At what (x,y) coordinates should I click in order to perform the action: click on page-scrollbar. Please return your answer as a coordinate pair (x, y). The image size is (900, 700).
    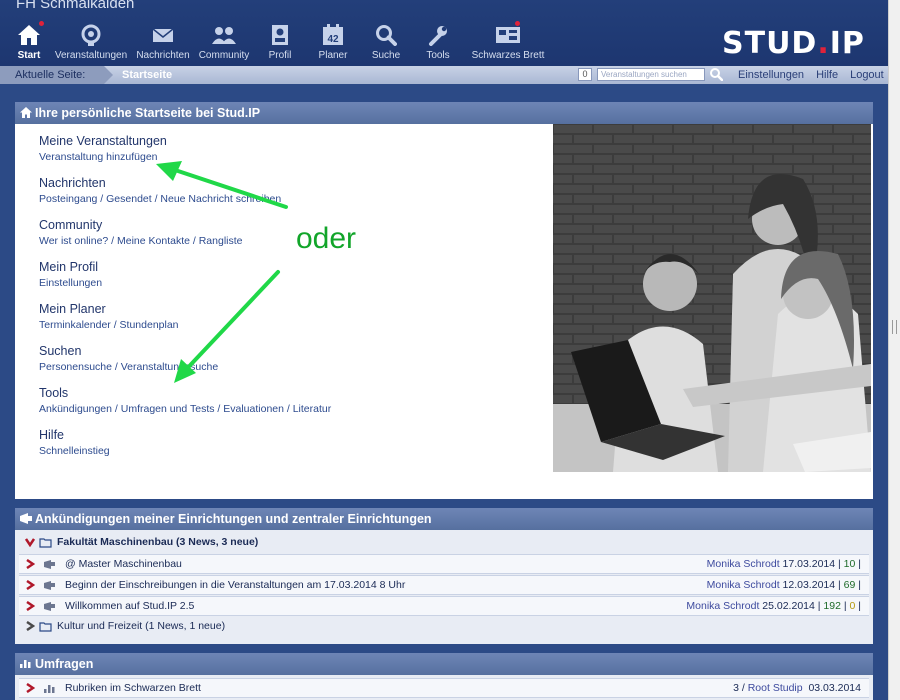
    Looking at the image, I should click on (894, 350).